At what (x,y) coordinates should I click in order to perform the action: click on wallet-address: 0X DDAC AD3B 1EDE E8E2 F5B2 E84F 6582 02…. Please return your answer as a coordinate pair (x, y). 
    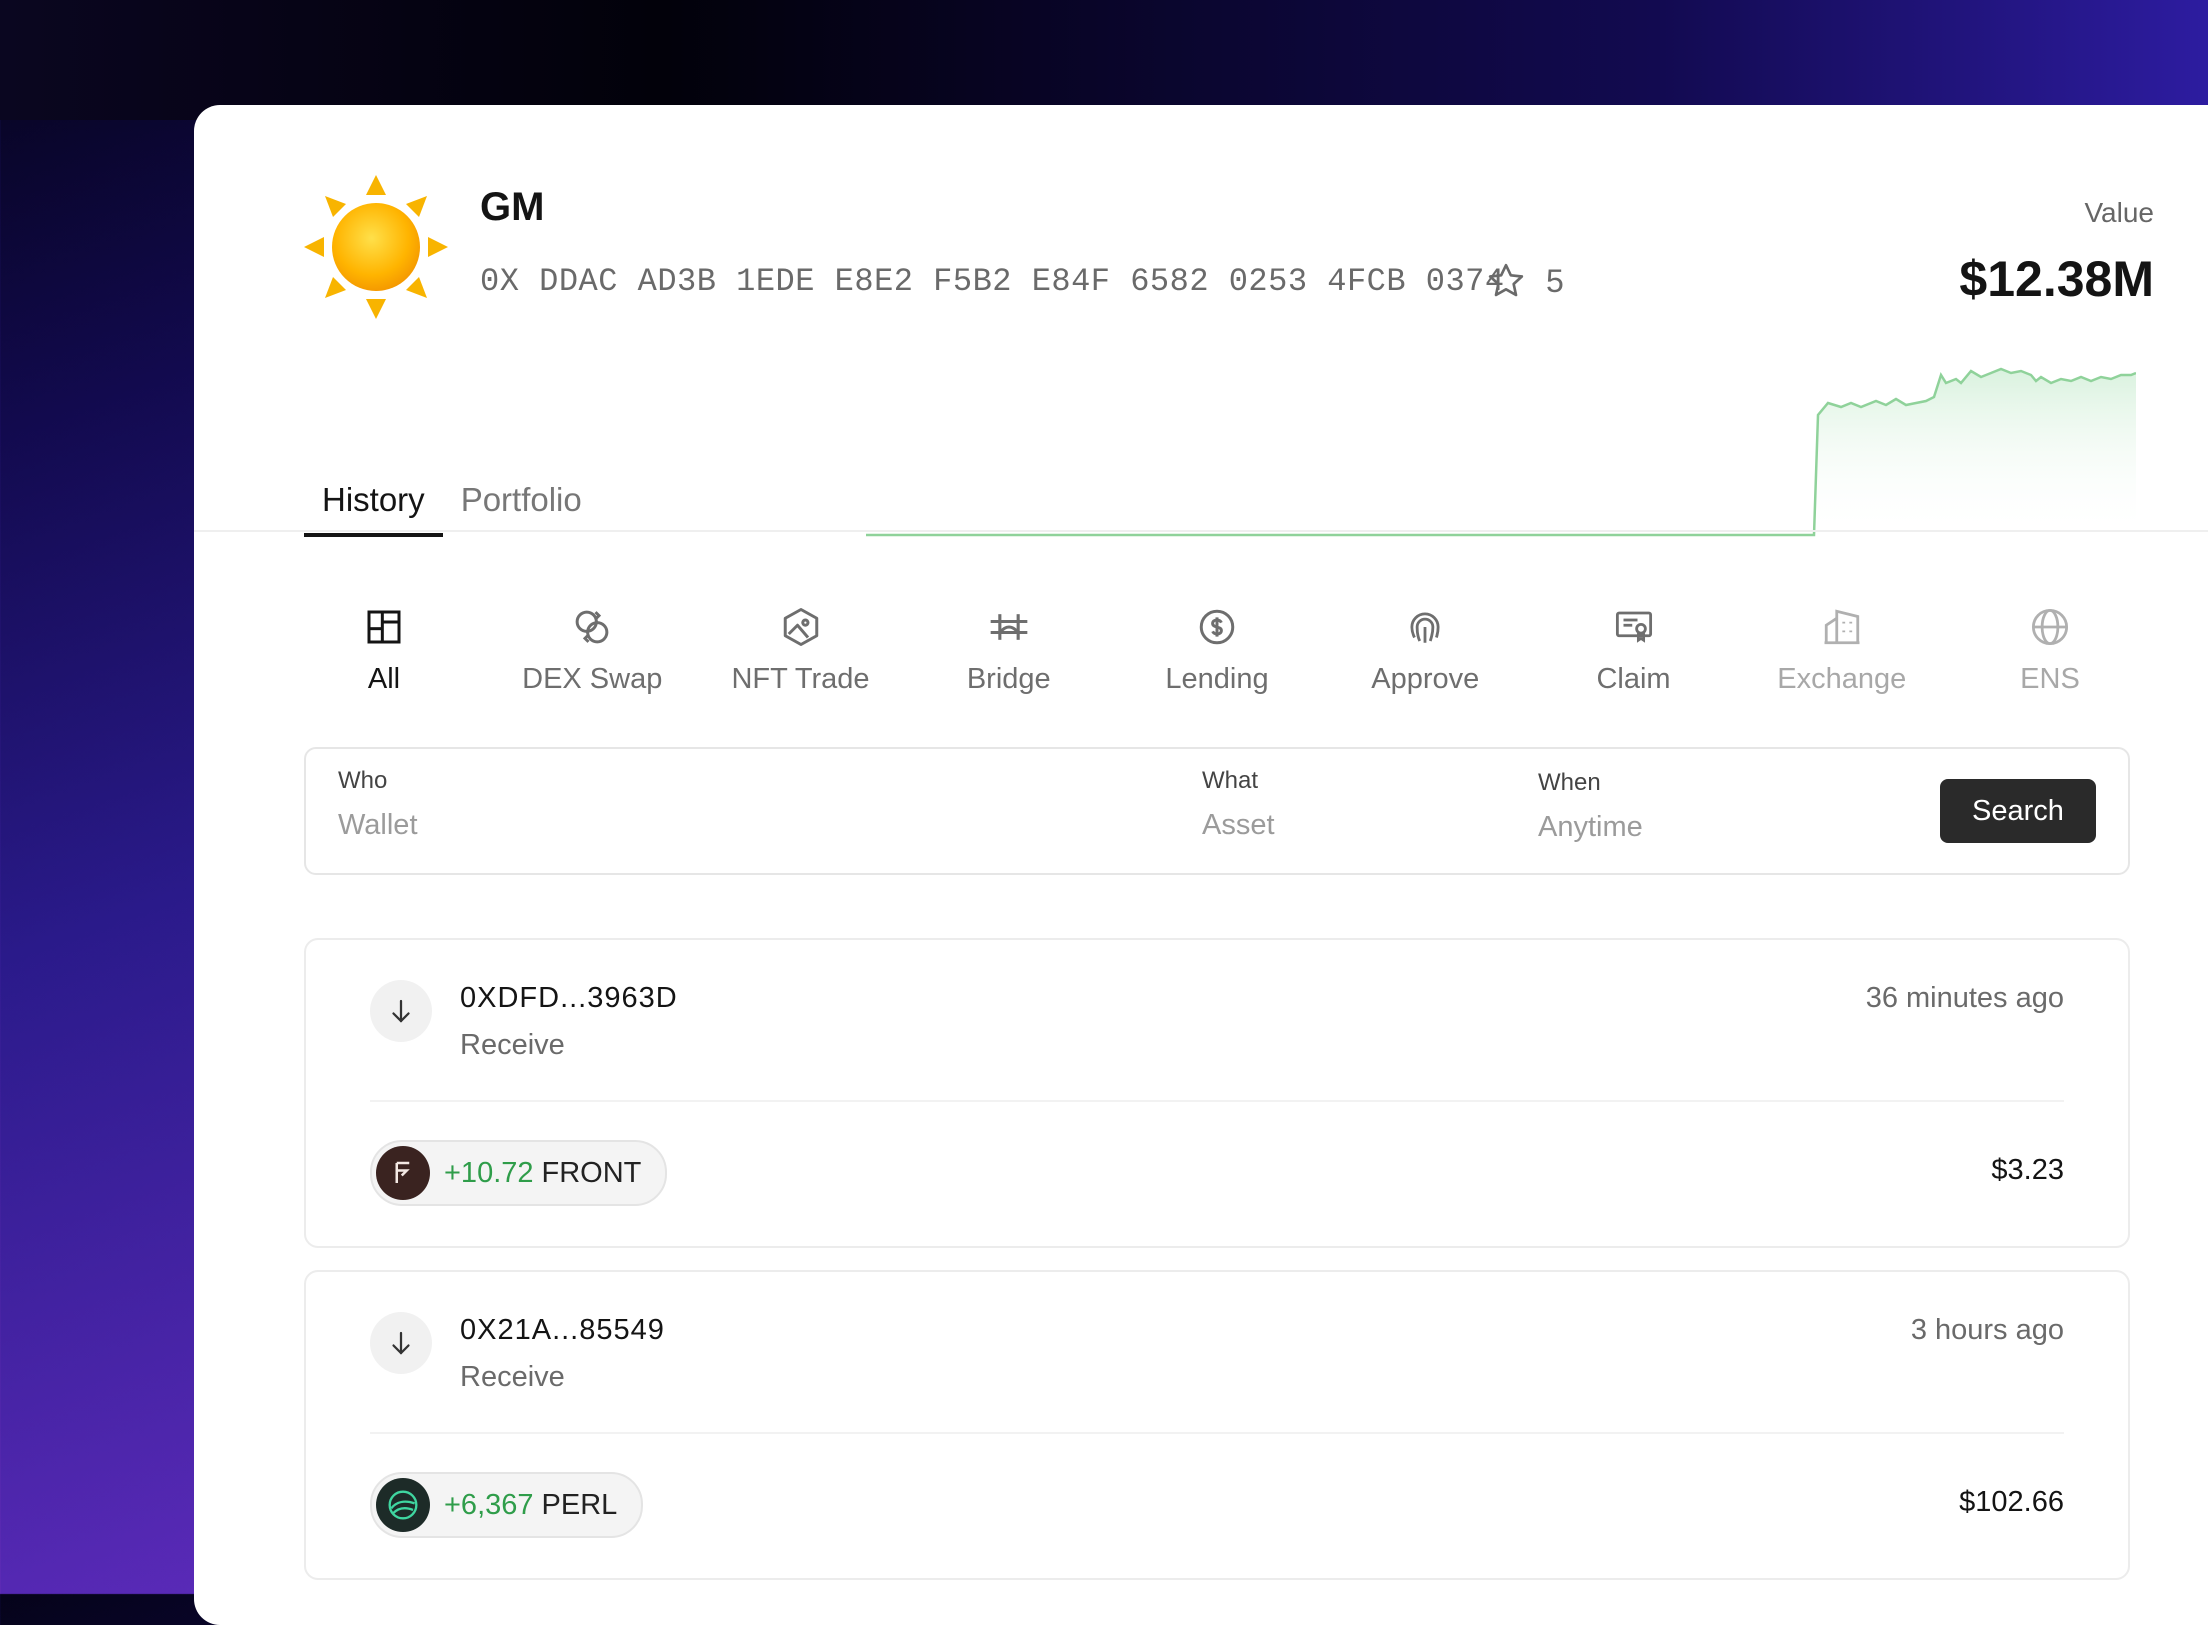
    Looking at the image, I should click on (992, 281).